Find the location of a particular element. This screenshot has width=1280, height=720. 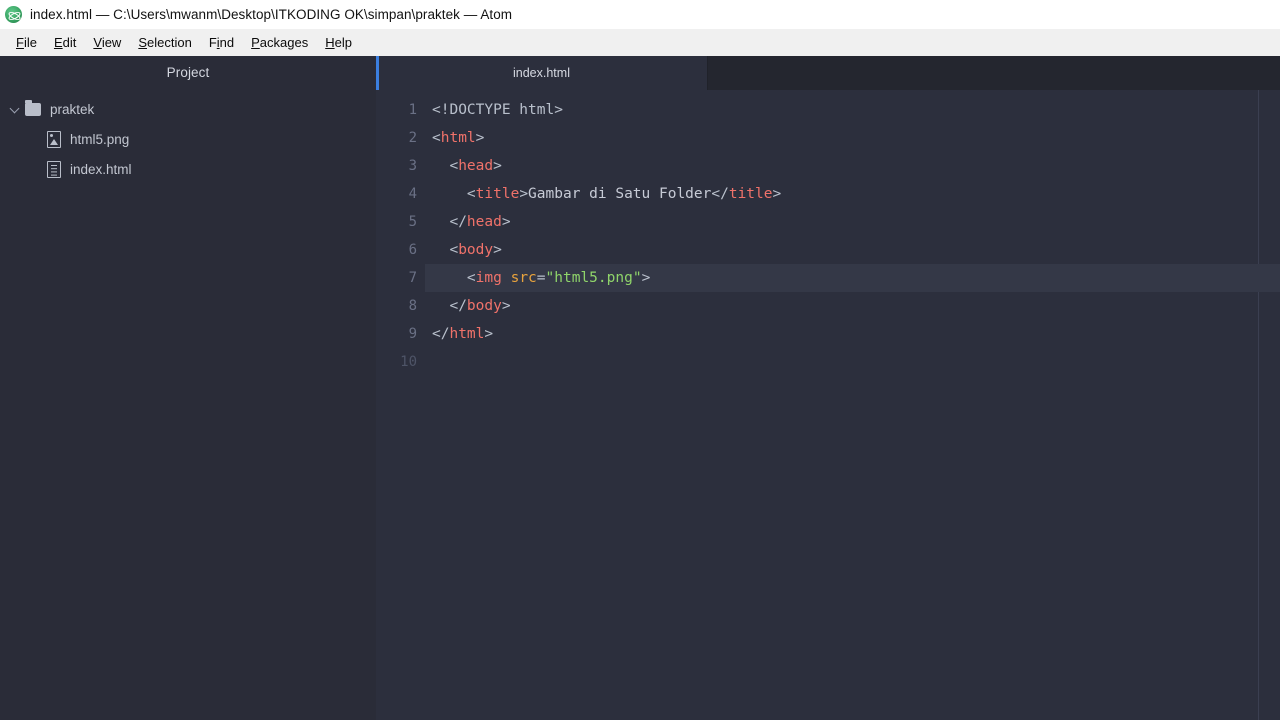

menu-mnemonic: V is located at coordinates (97, 42).